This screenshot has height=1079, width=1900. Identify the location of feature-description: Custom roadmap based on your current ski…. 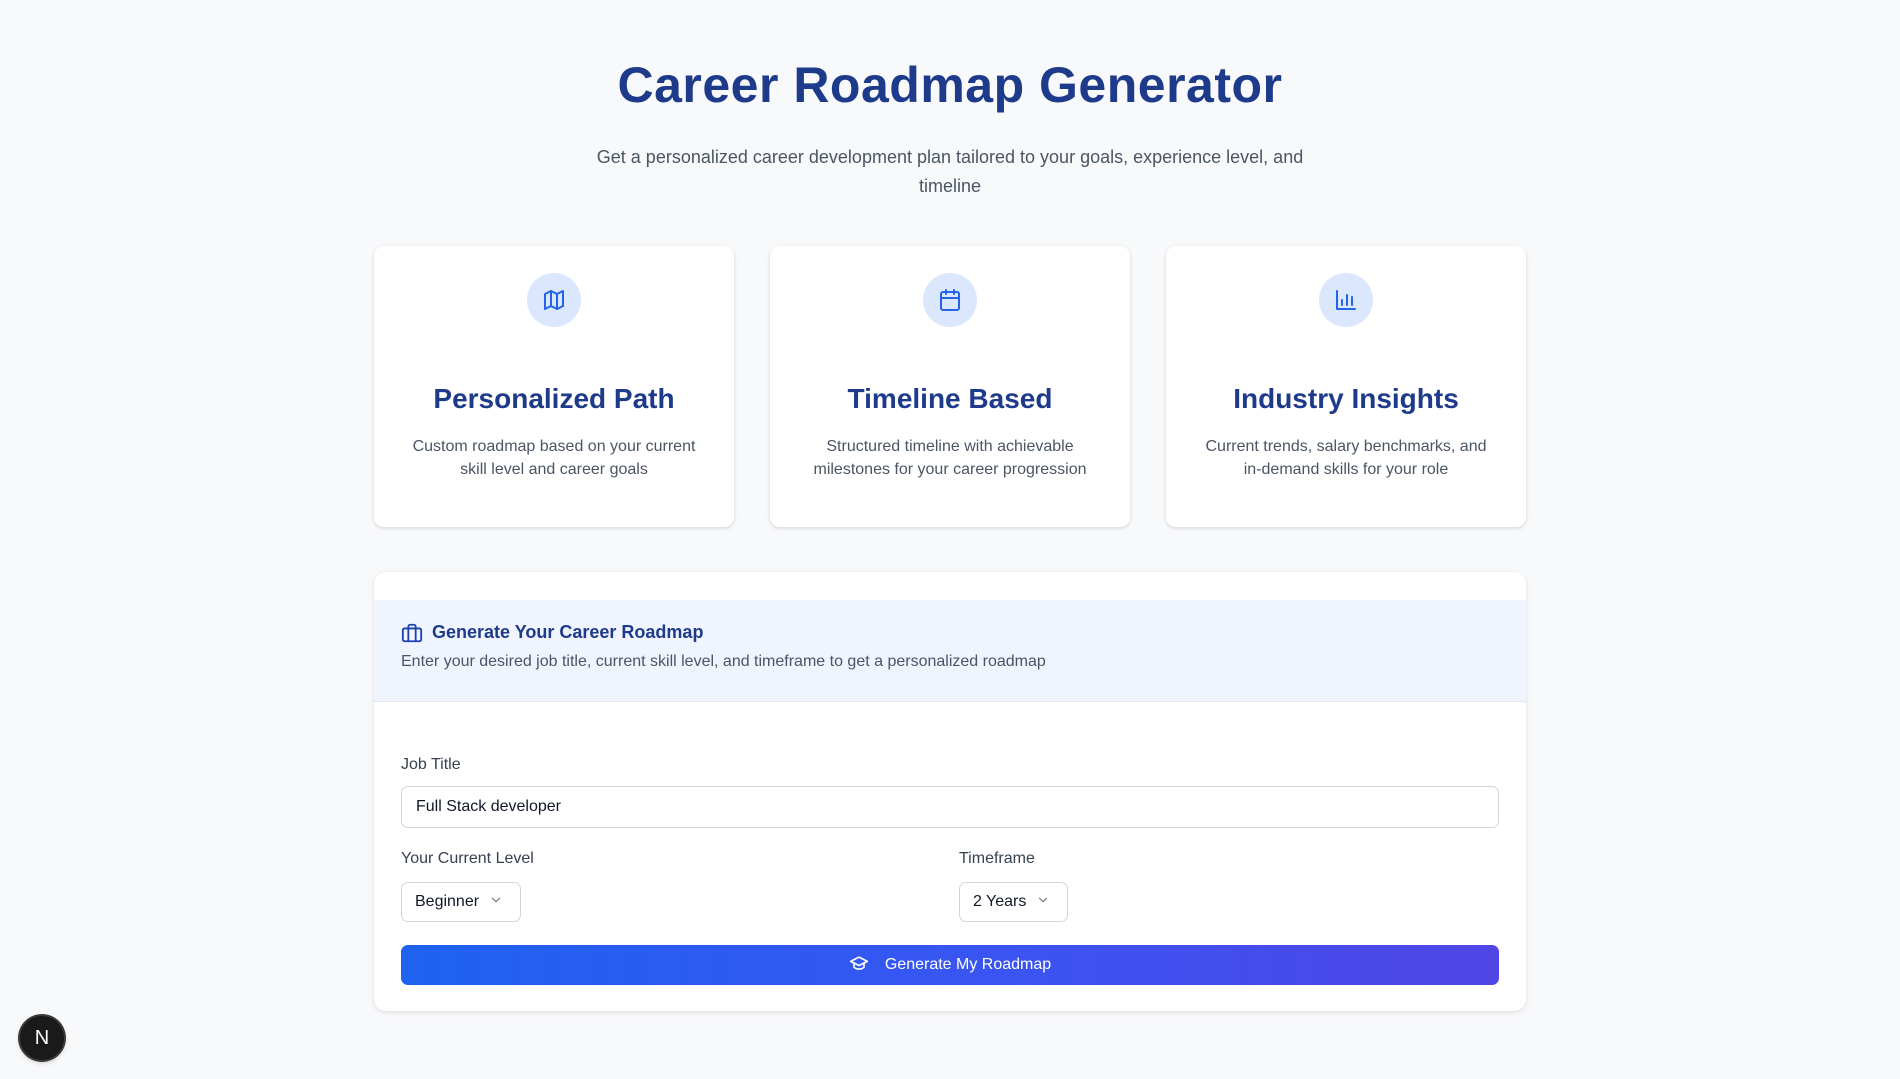
(554, 458).